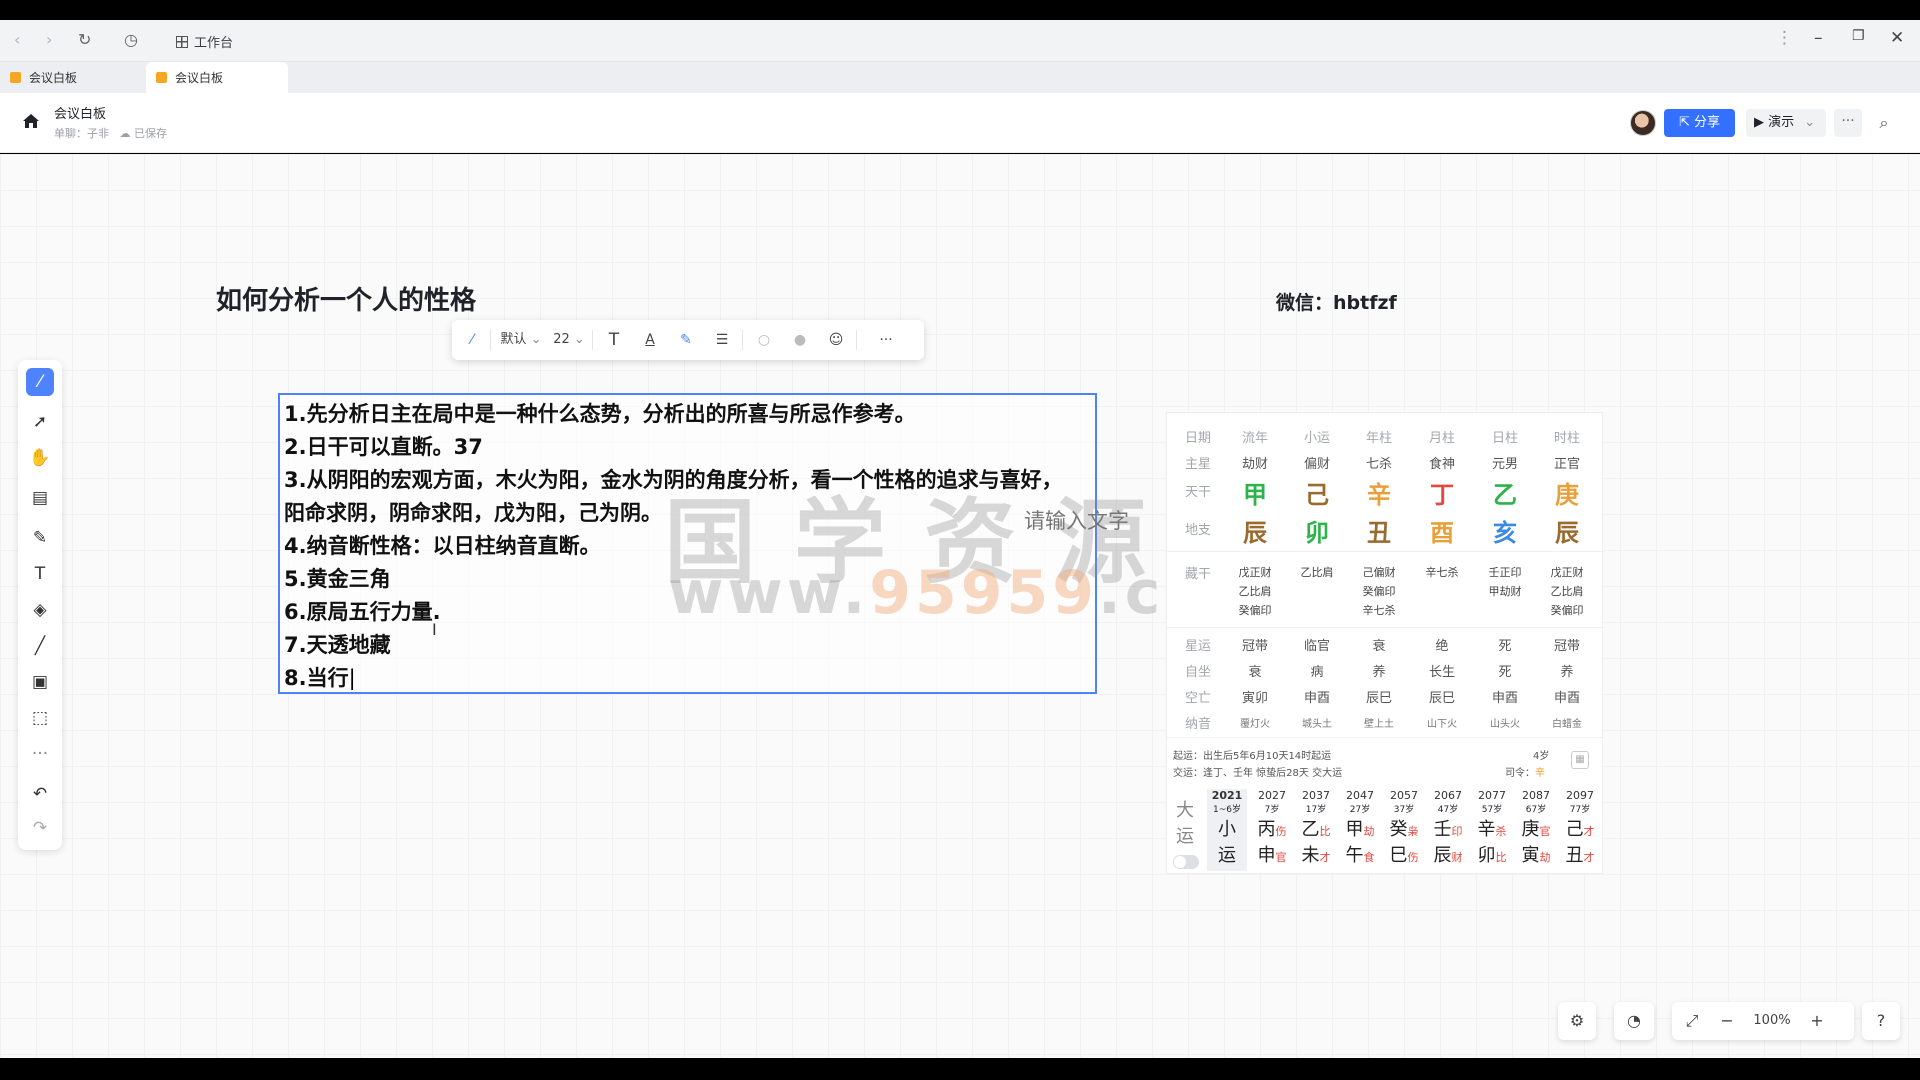 This screenshot has height=1080, width=1920. I want to click on highlight-icon: ✎, so click(686, 340).